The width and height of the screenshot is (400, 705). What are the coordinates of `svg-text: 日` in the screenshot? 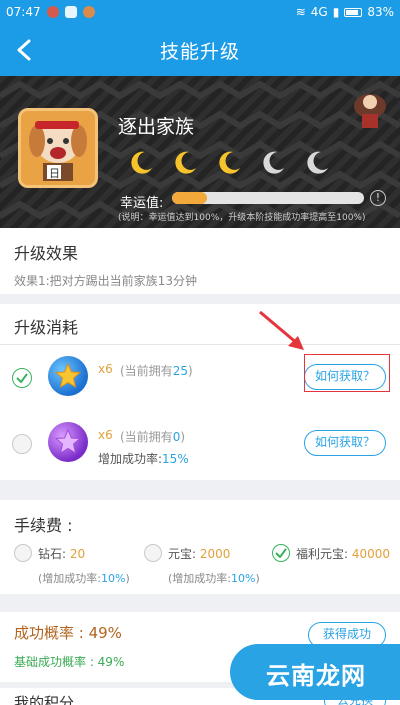 It's located at (54, 173).